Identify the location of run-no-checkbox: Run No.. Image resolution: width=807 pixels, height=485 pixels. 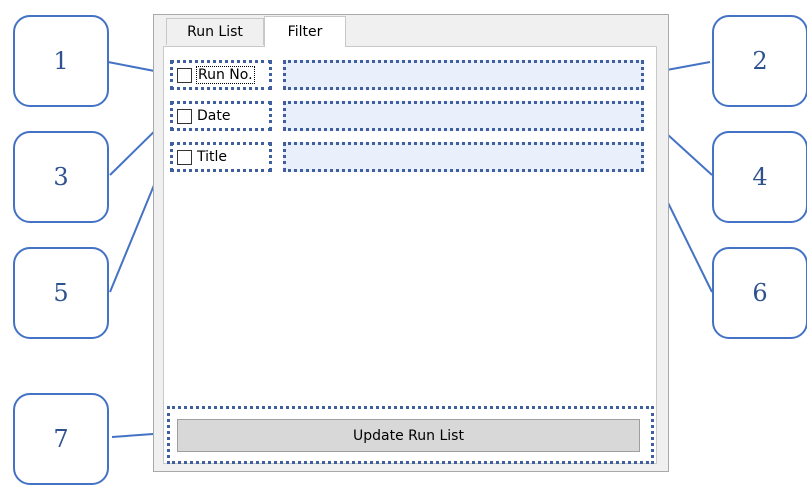
(221, 75).